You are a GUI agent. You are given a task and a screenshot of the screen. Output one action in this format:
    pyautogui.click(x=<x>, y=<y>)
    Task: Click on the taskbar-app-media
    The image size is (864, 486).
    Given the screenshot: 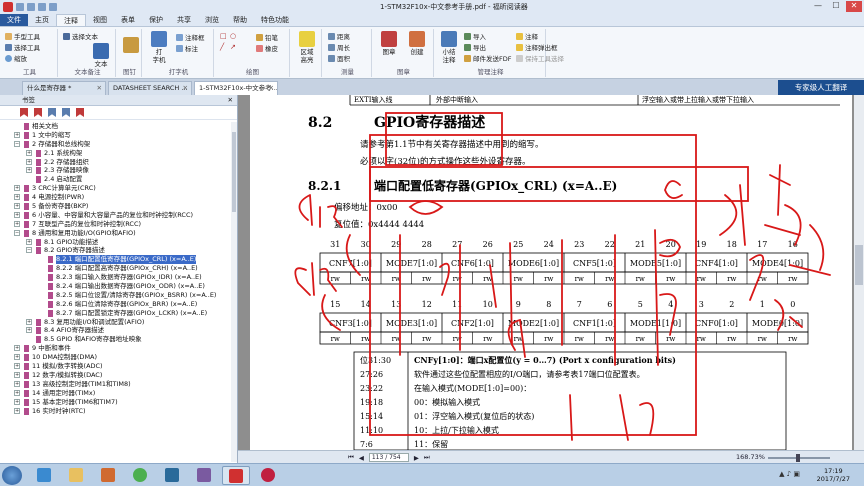 What is the action you would take?
    pyautogui.click(x=108, y=475)
    